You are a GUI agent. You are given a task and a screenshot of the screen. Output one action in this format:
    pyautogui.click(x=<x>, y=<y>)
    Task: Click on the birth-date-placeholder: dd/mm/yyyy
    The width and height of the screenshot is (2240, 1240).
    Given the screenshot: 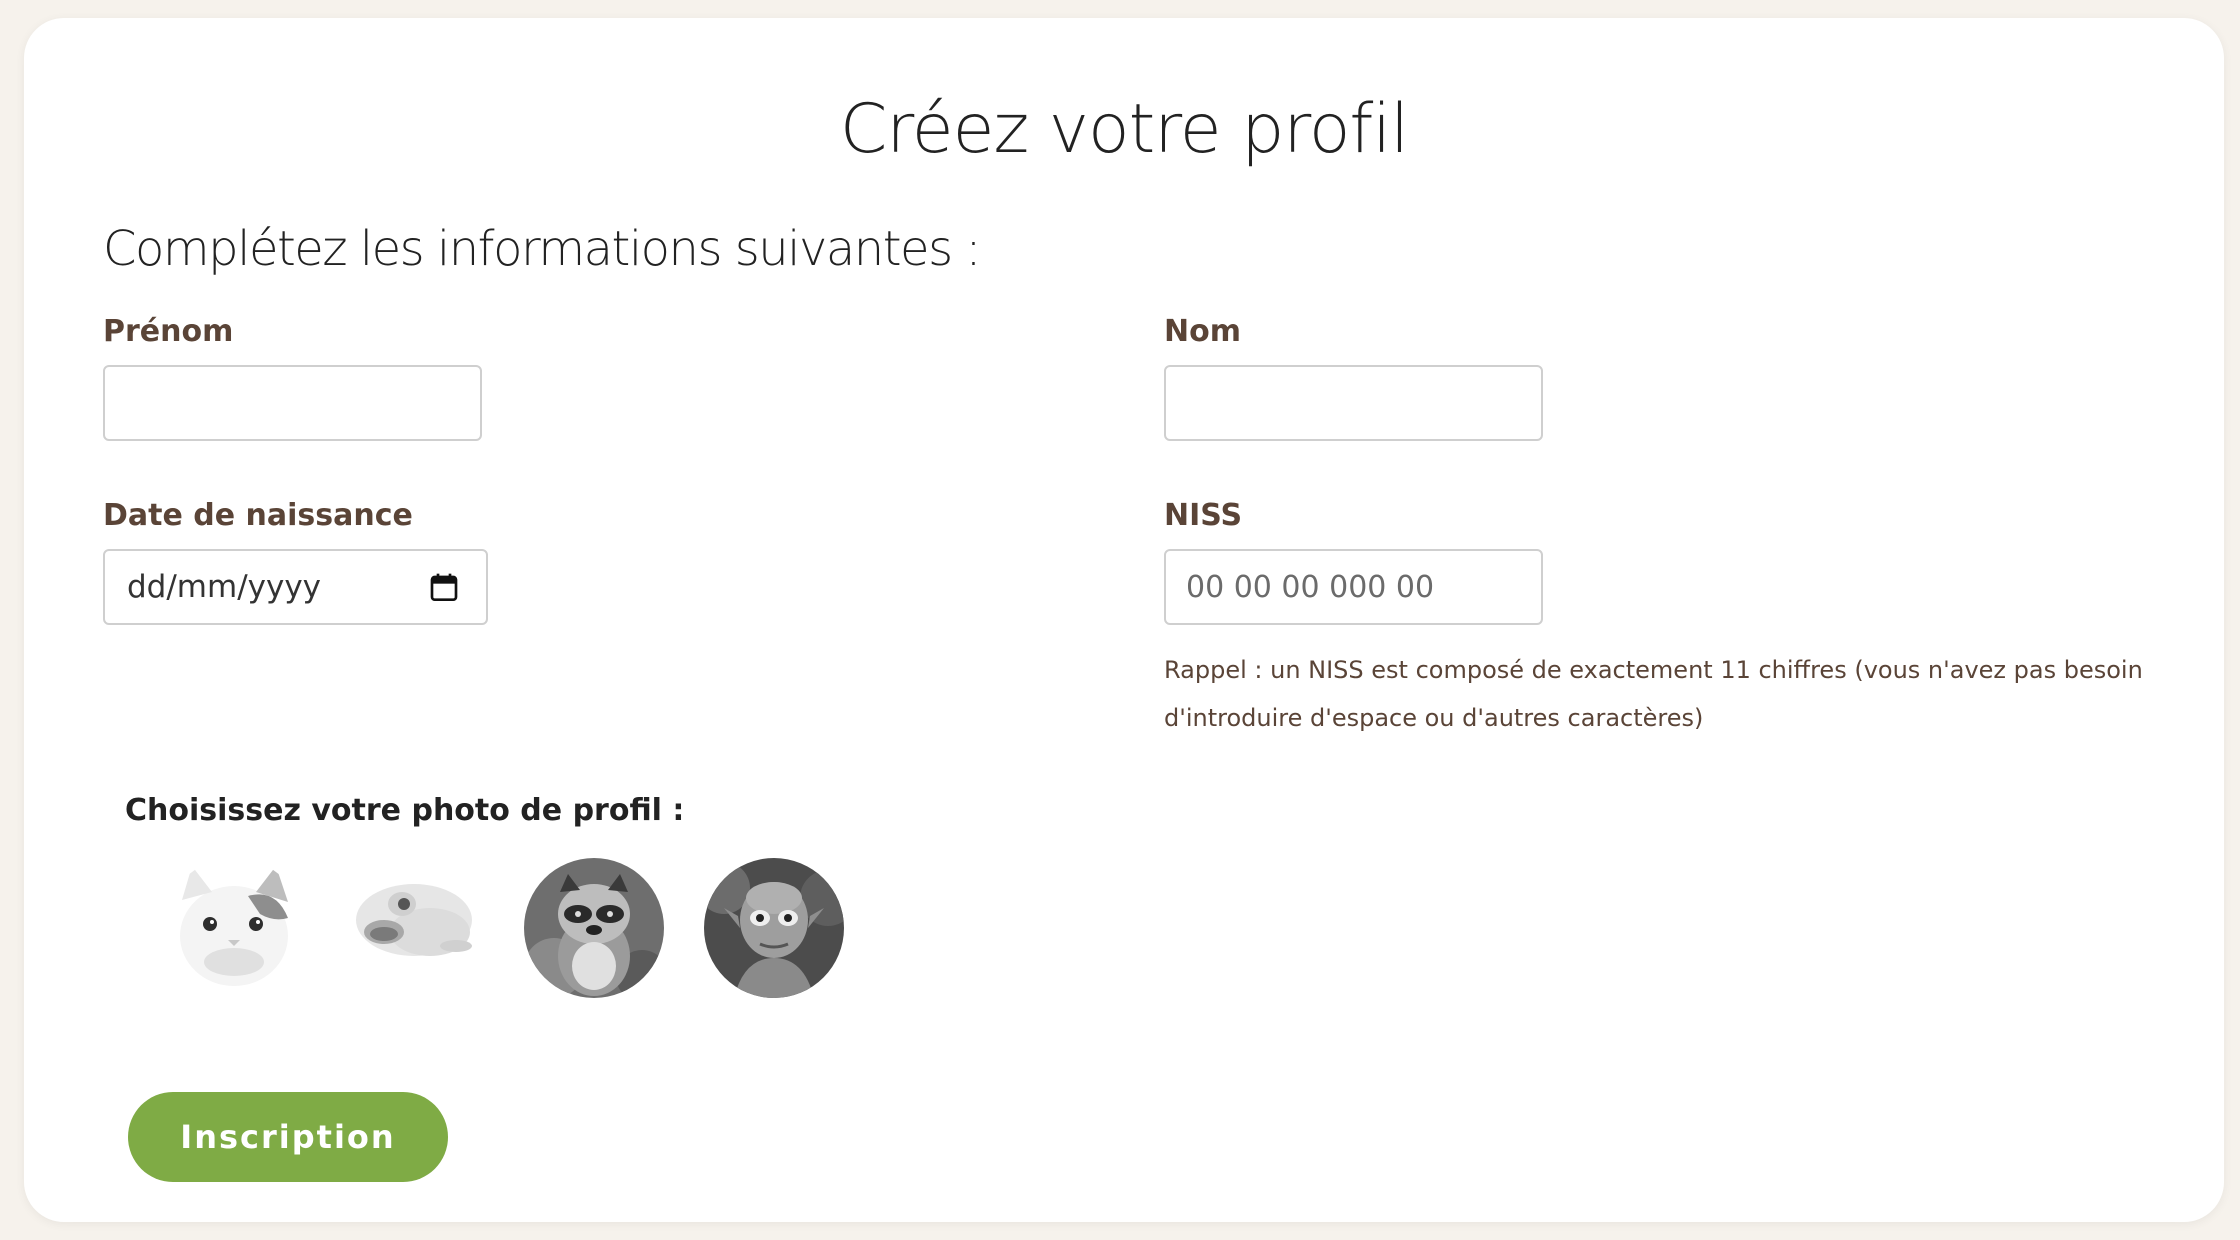 What is the action you would take?
    pyautogui.click(x=224, y=587)
    